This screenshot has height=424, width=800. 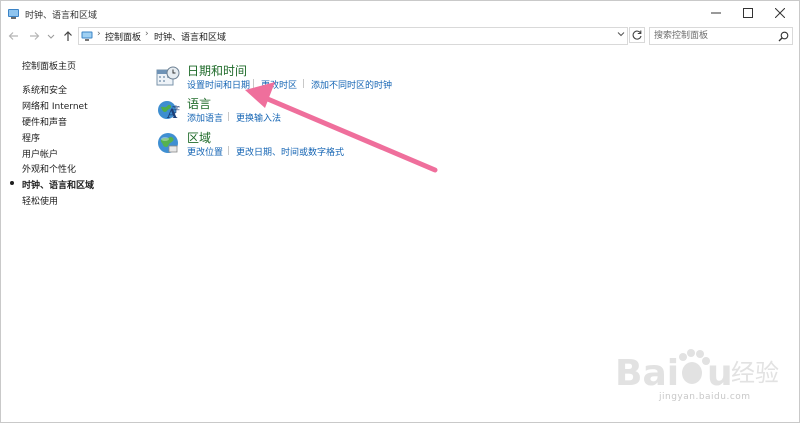 What do you see at coordinates (647, 373) in the screenshot?
I see `svg-text: Bai` at bounding box center [647, 373].